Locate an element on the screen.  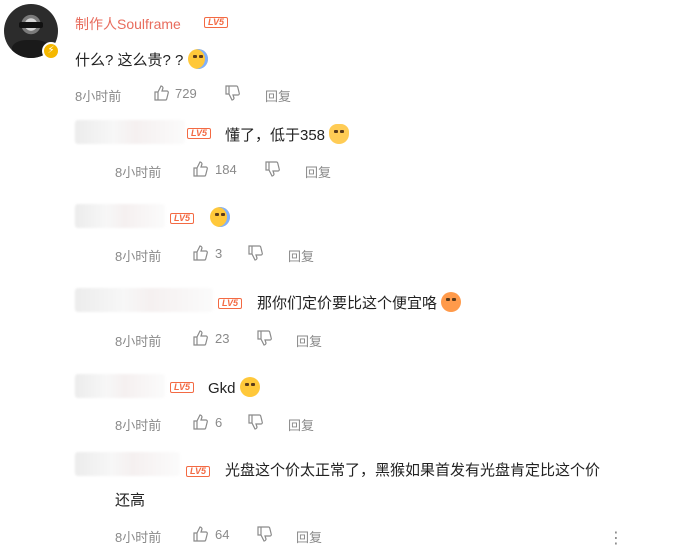
reply-text: 那你们定价要比这个便宜咯 is located at coordinates (359, 303).